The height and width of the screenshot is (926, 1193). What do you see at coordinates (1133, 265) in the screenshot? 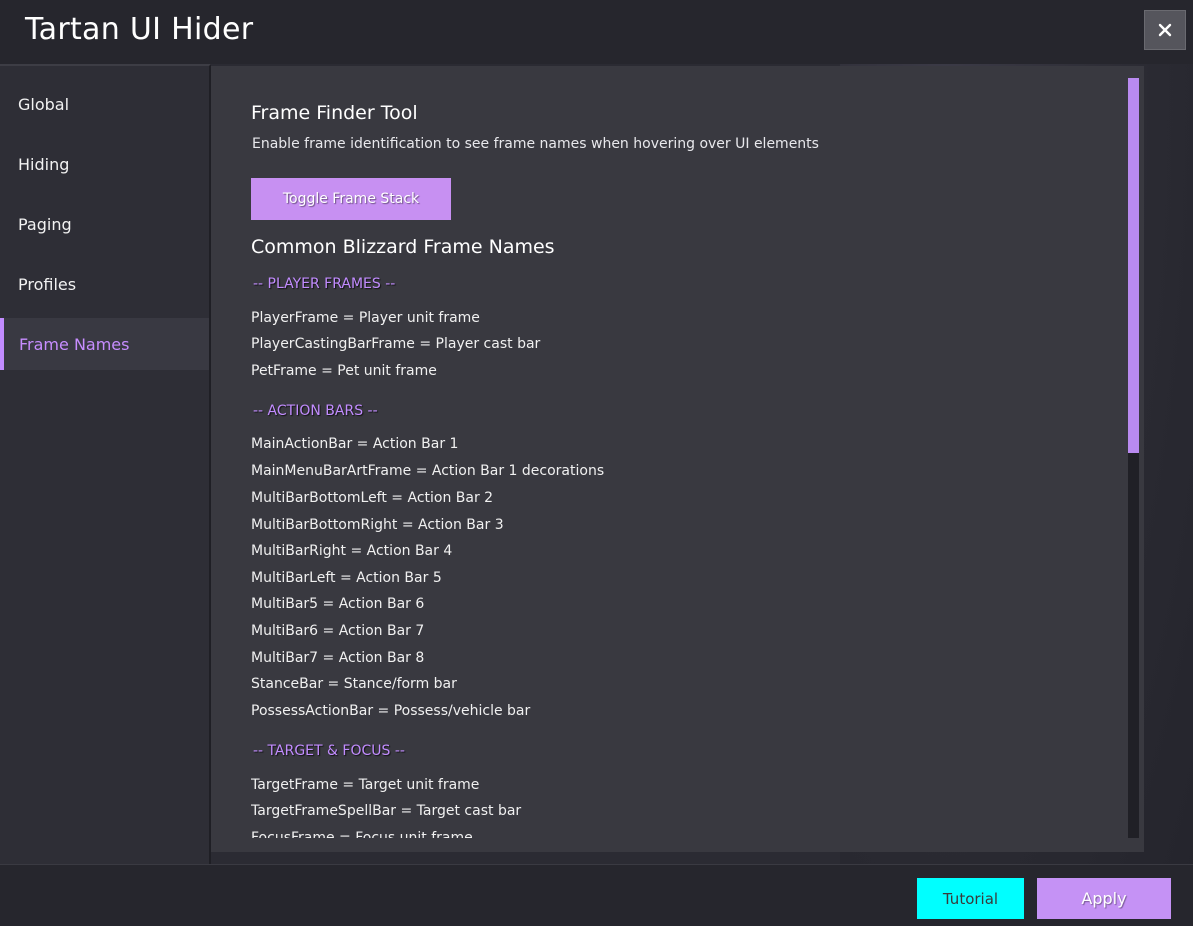
I see `scrollbar-thumb` at bounding box center [1133, 265].